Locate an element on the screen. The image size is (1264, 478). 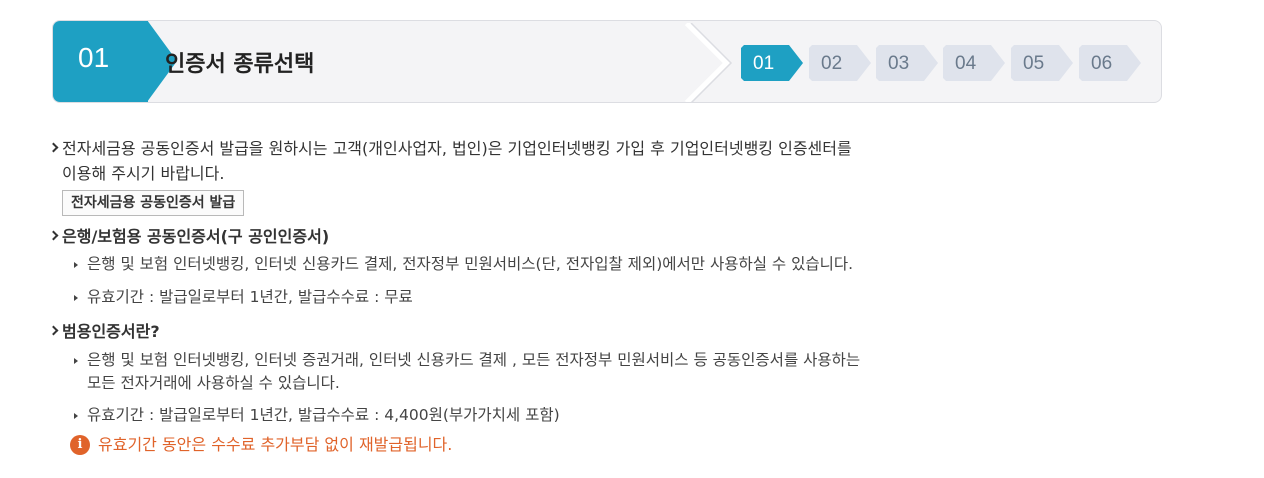
step-chip-label: 04 is located at coordinates (966, 63).